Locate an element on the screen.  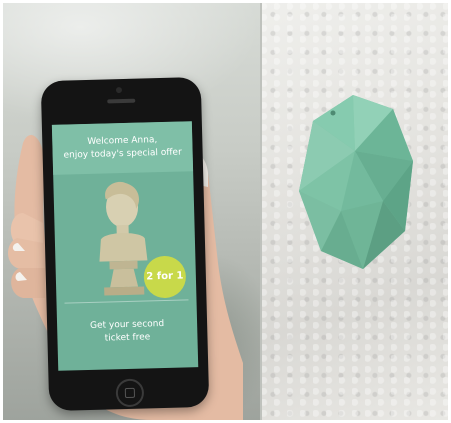
offer-footer: Get your second ticket free is located at coordinates (127, 331).